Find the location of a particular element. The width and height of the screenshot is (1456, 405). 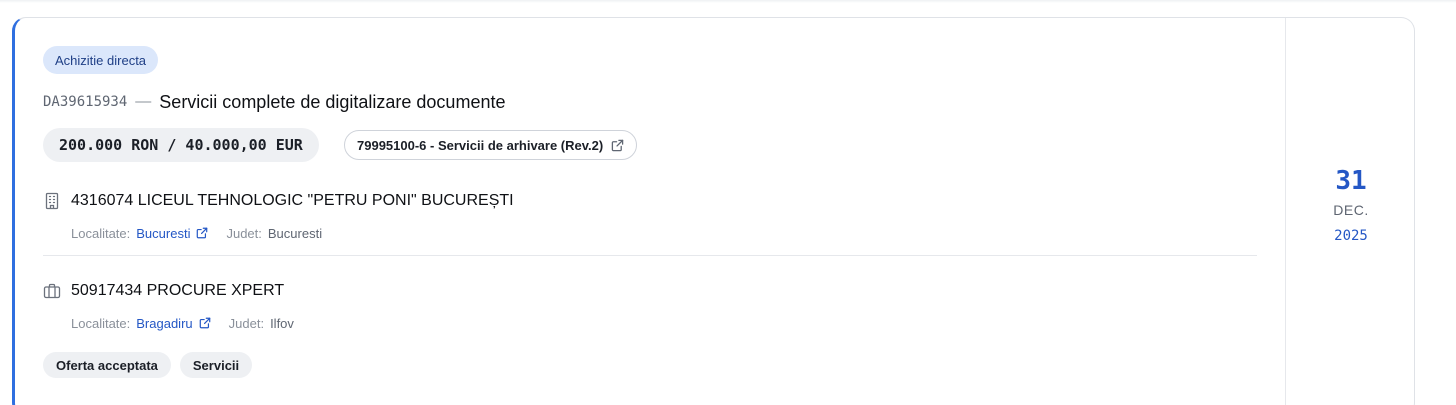

tender-id: DA39615934 is located at coordinates (85, 102).